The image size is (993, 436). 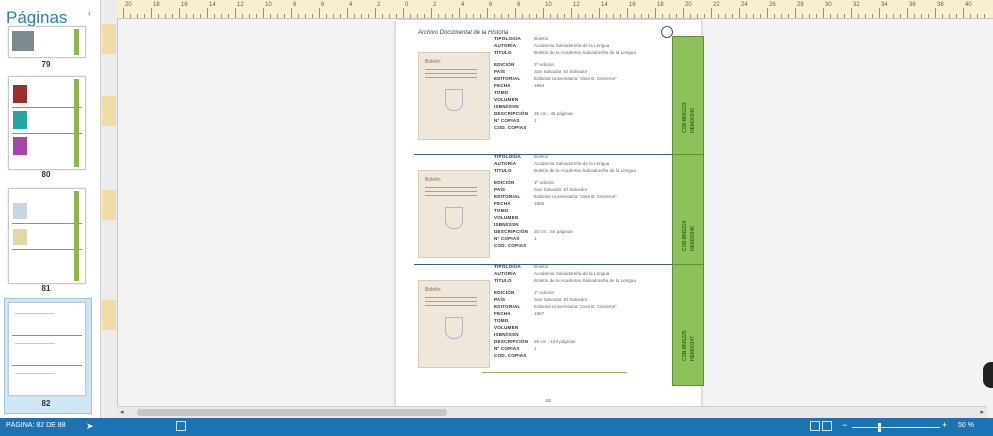 I want to click on field-value: Academia Salvadoreña de la Lengua, so click(x=572, y=273).